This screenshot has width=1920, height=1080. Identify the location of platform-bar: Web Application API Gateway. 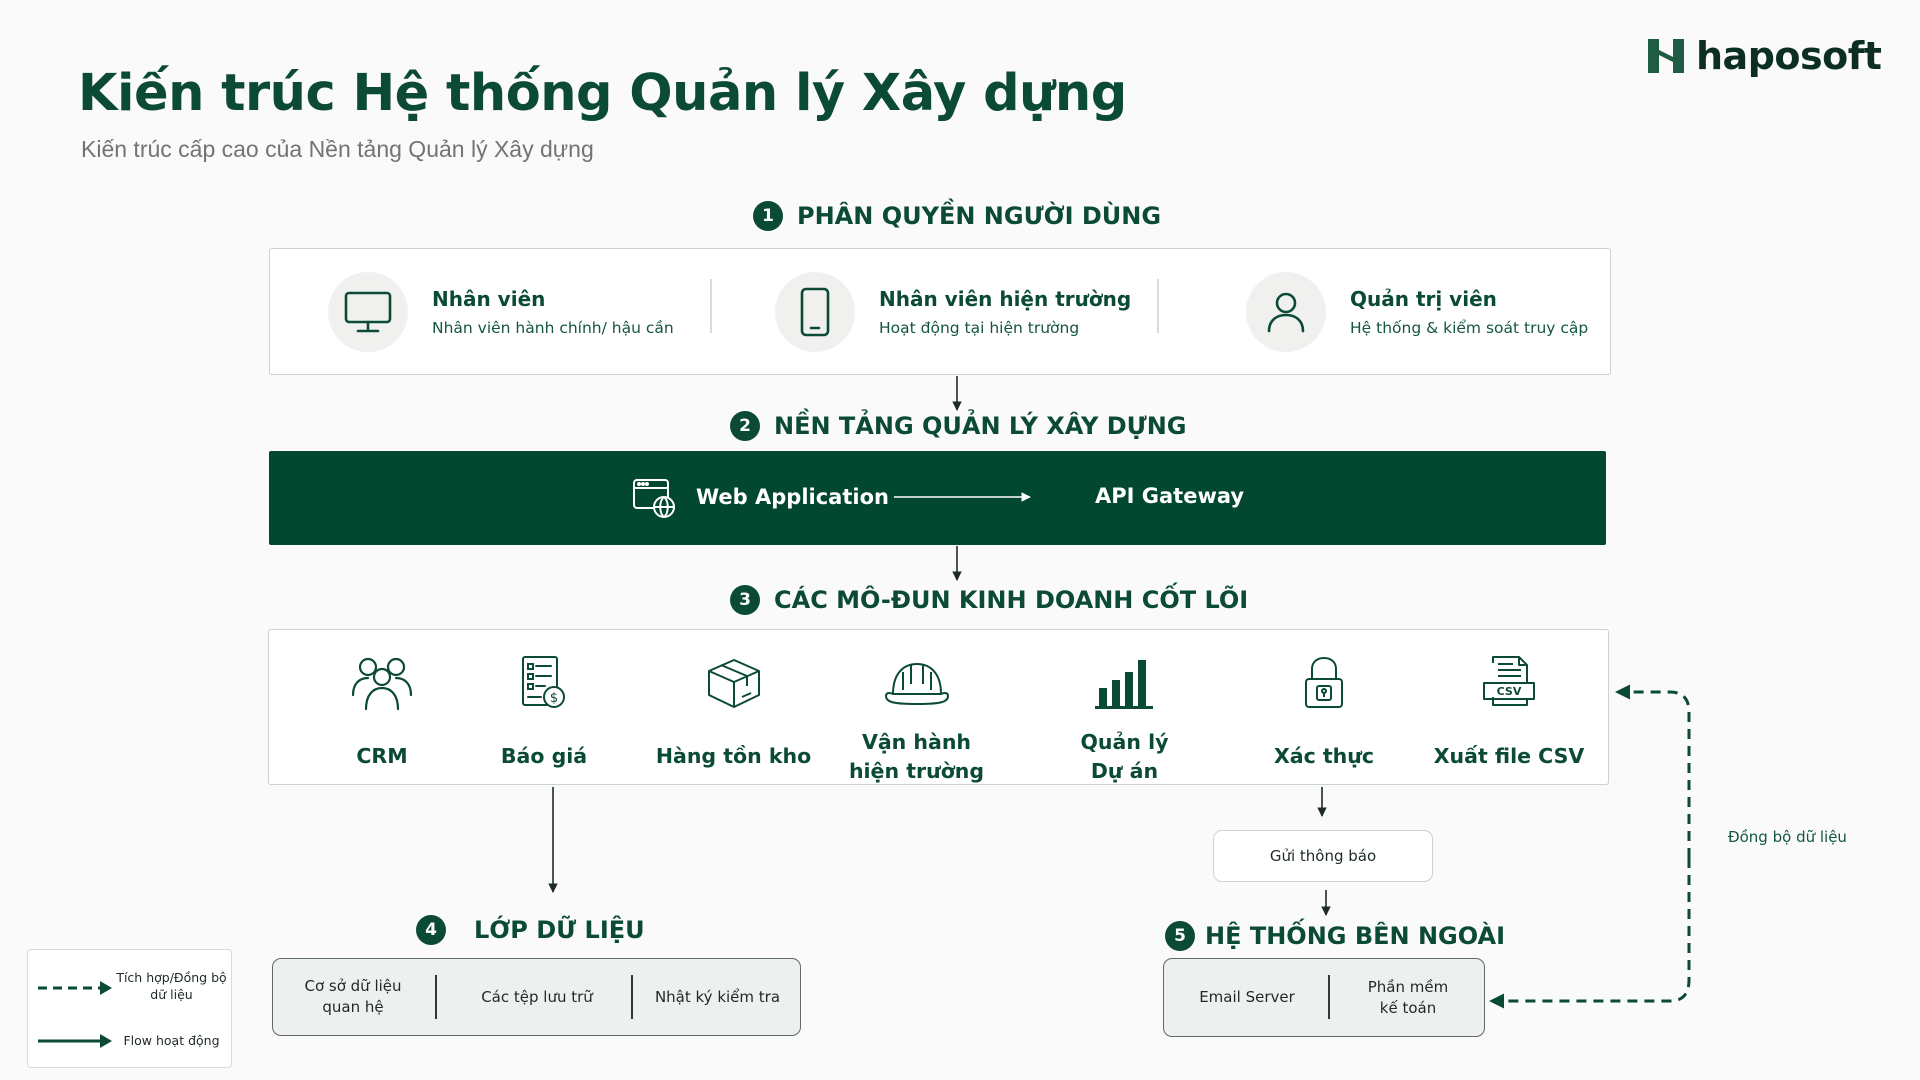
(937, 498).